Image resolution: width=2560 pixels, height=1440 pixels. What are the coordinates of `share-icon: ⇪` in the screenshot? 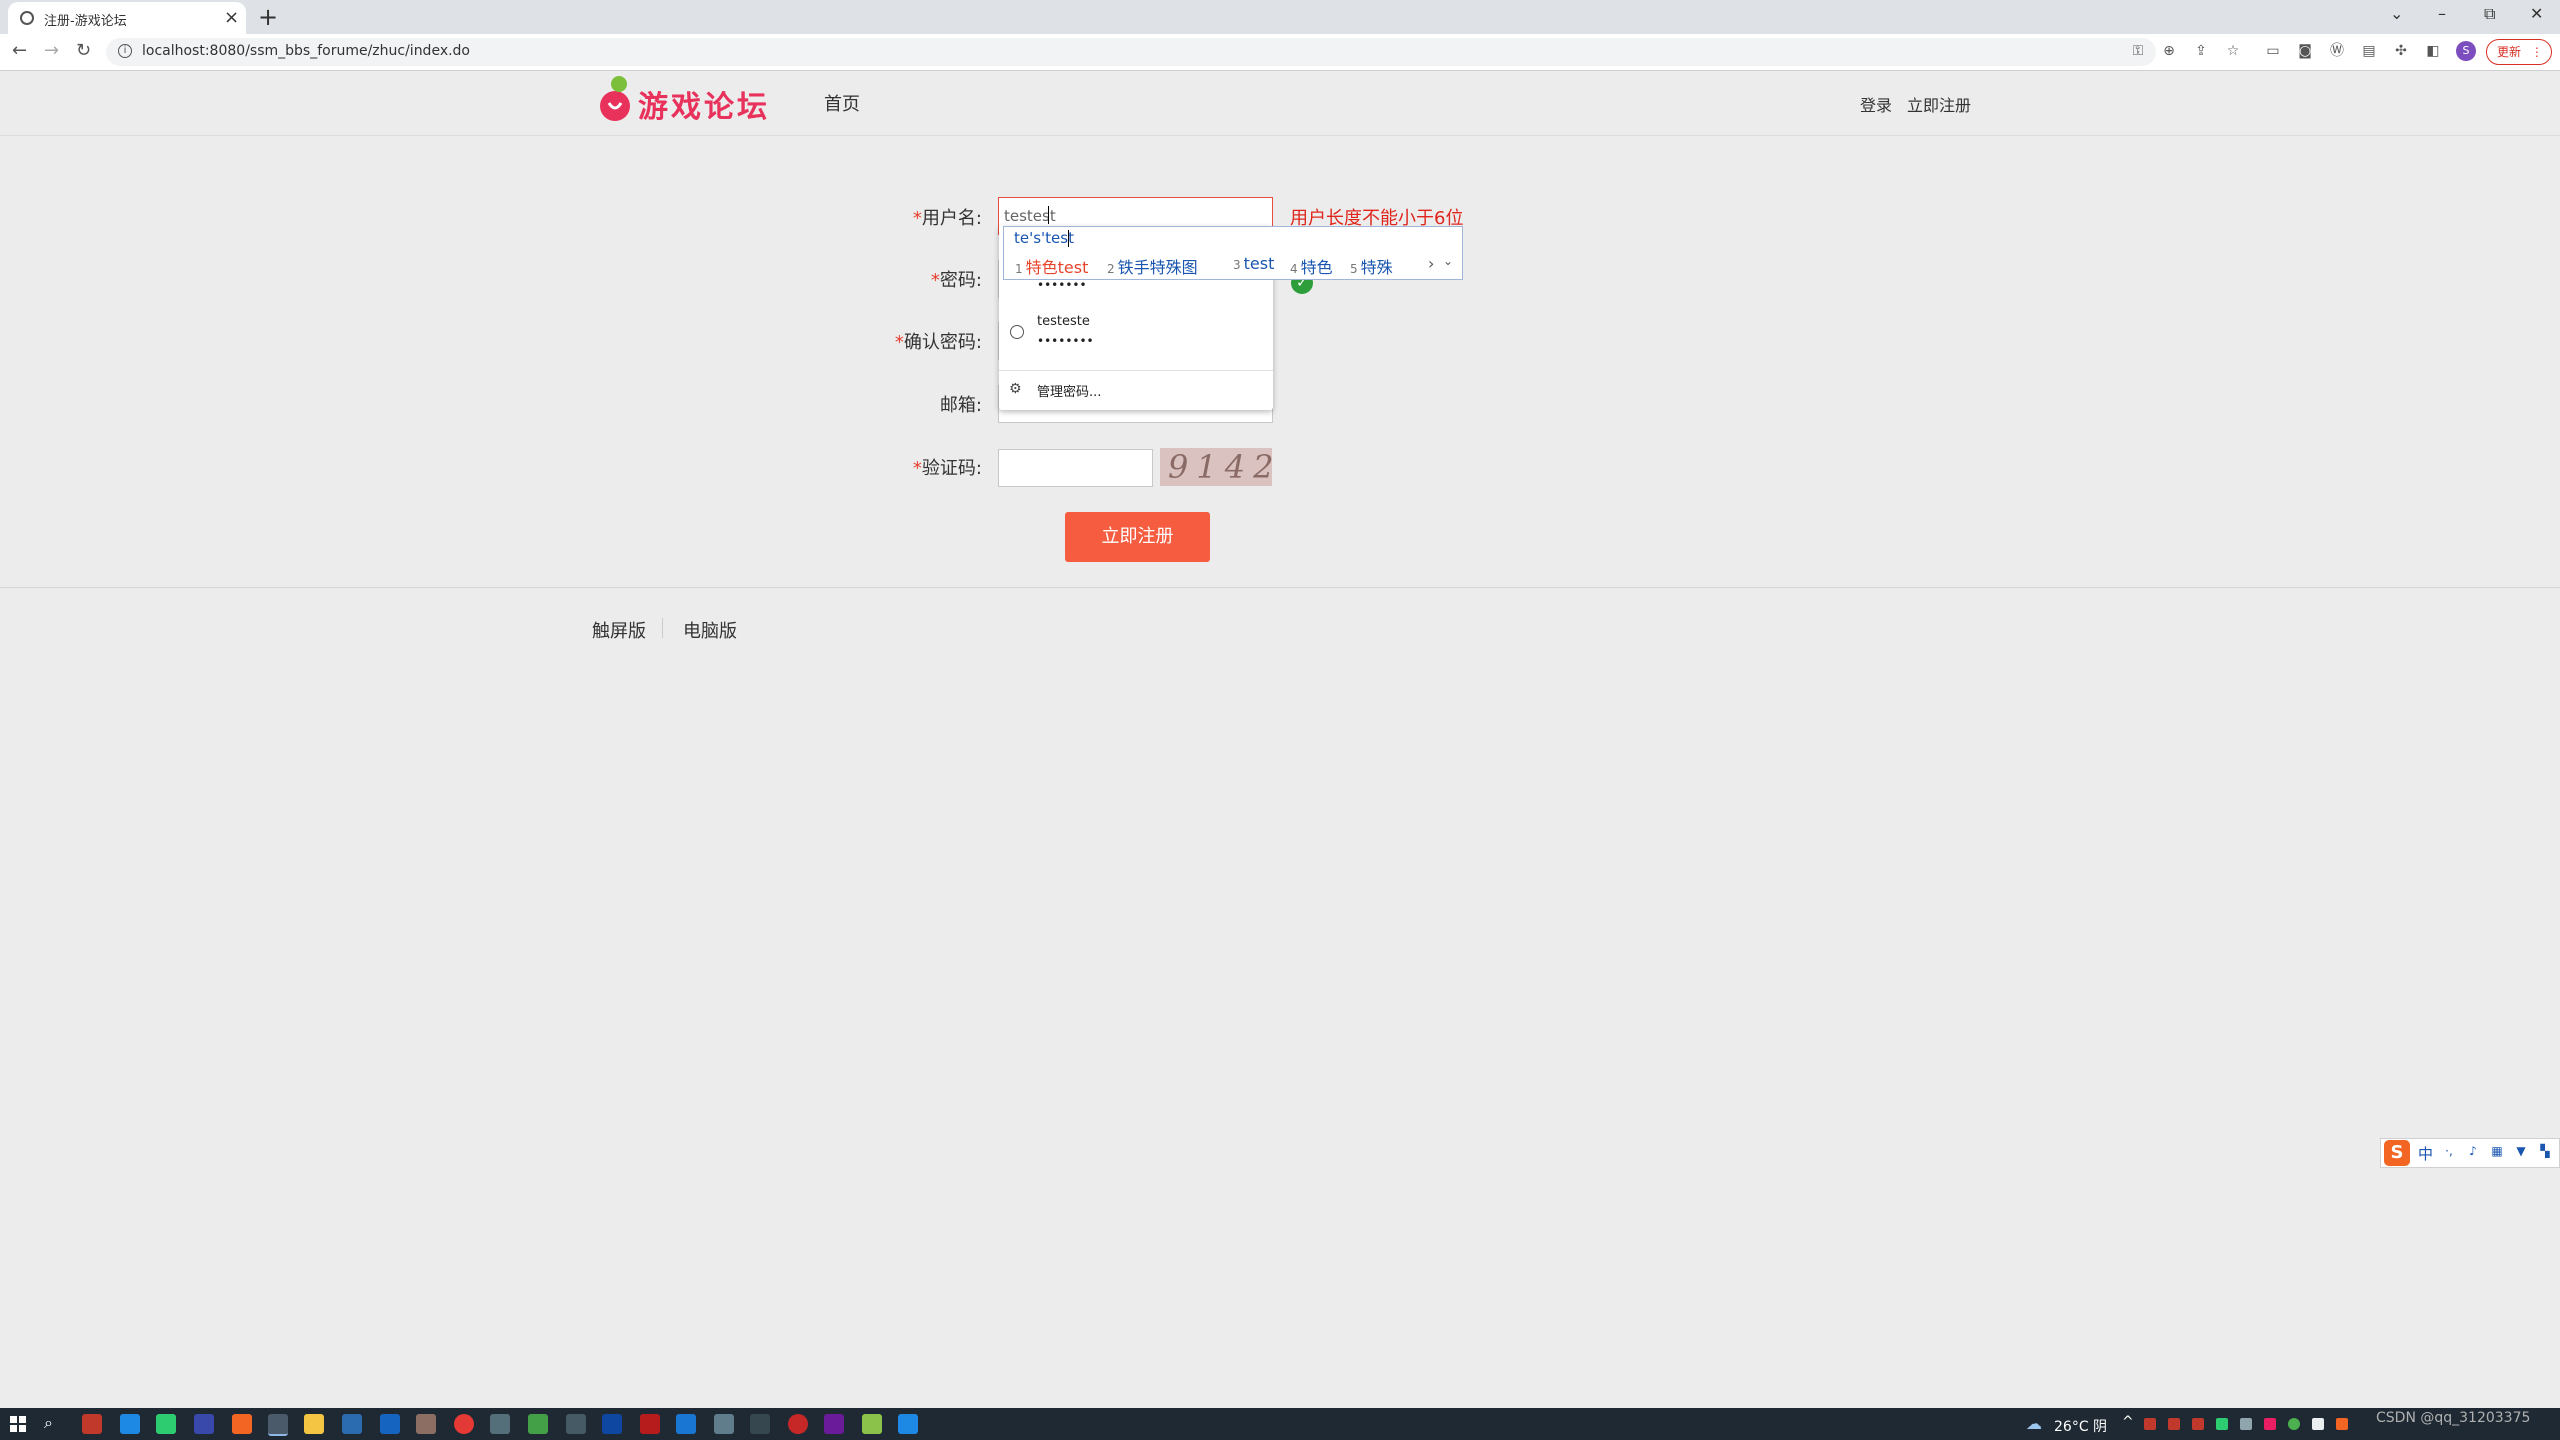 It's located at (2201, 51).